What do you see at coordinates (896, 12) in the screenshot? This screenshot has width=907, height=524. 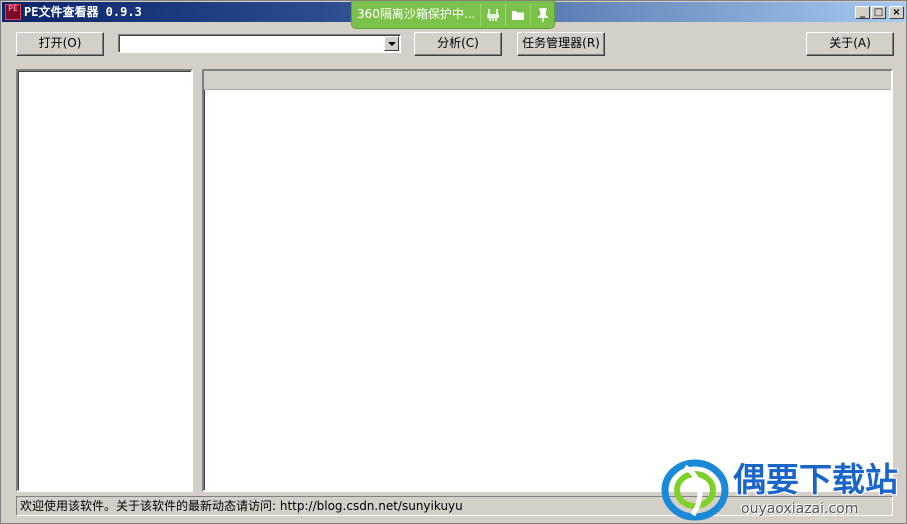 I see `close-button: ×` at bounding box center [896, 12].